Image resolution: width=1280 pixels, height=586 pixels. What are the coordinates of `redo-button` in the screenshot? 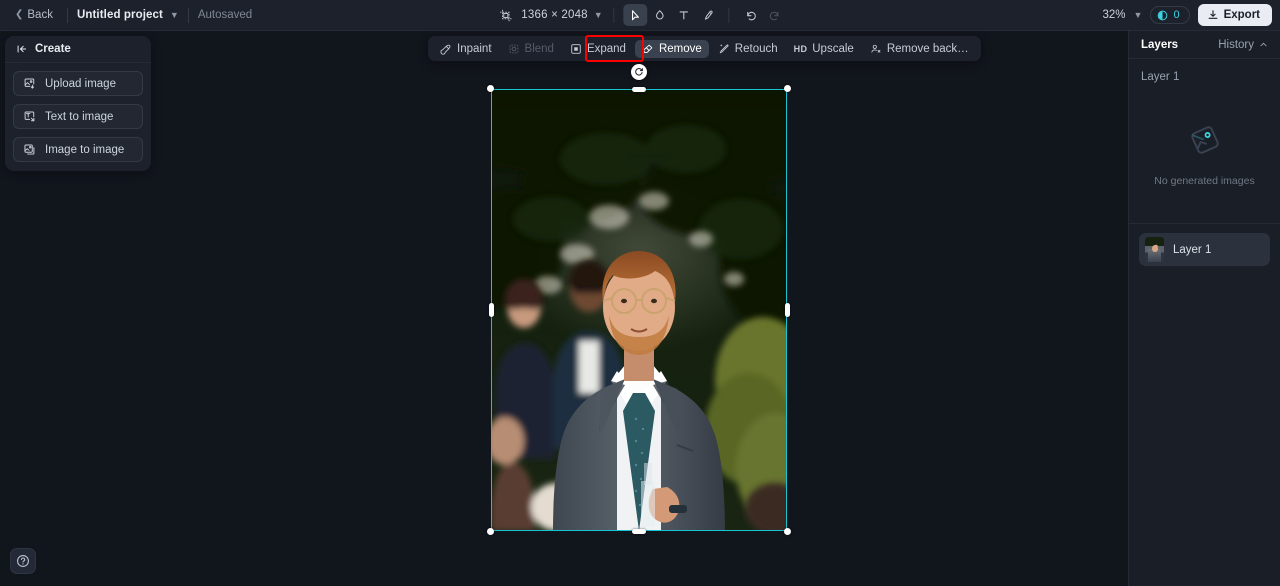 It's located at (775, 15).